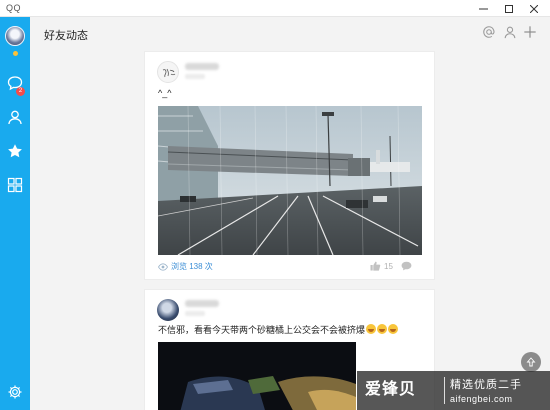 This screenshot has height=410, width=550. I want to click on settings-gear-icon, so click(15, 392).